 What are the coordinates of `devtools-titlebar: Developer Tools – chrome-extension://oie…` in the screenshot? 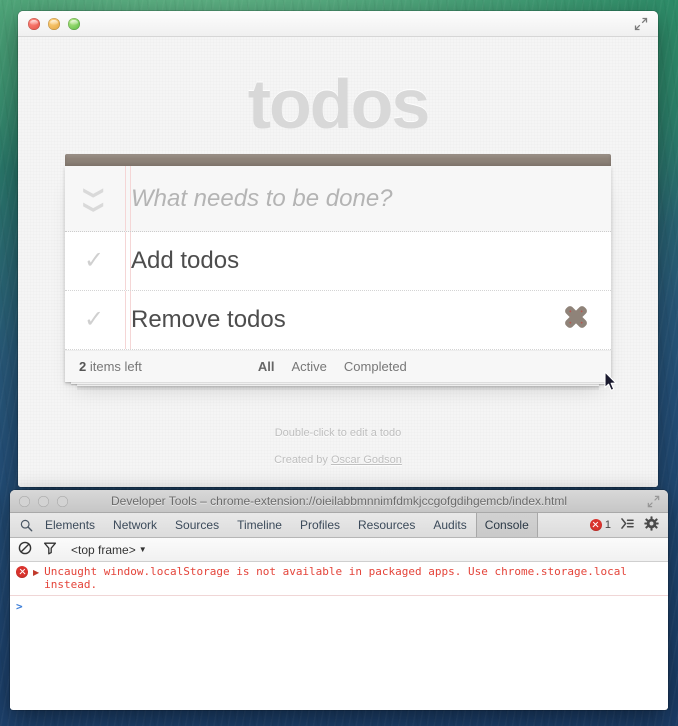 It's located at (339, 501).